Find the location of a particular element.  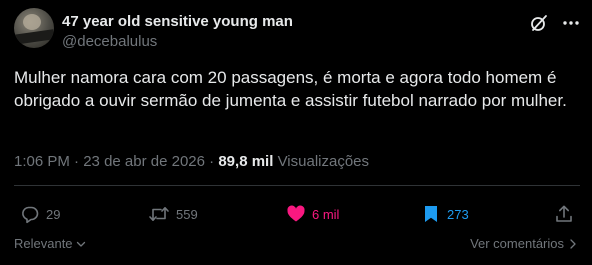

chevron-right-icon is located at coordinates (573, 243).